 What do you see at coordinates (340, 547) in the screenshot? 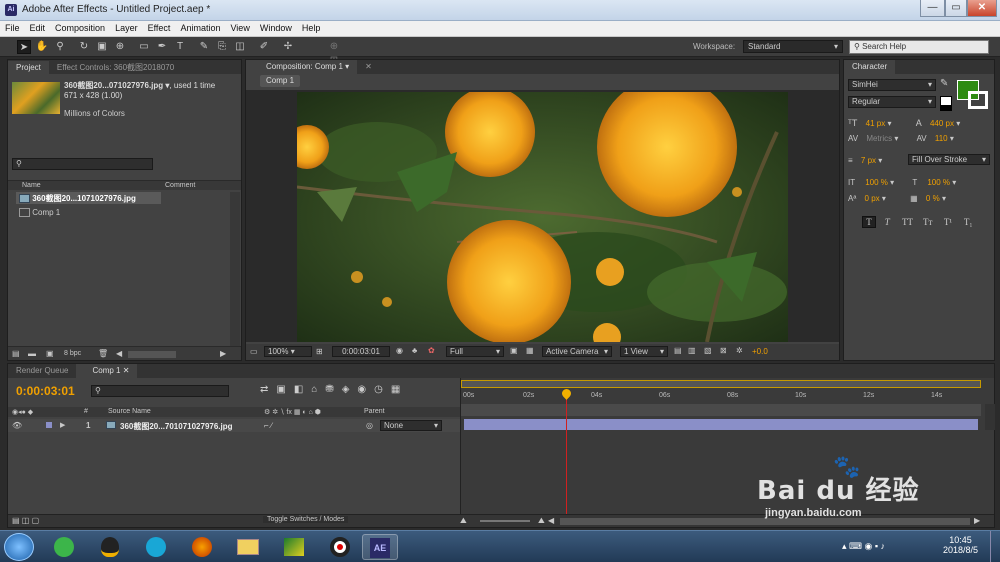
I see `taskbar-recorder` at bounding box center [340, 547].